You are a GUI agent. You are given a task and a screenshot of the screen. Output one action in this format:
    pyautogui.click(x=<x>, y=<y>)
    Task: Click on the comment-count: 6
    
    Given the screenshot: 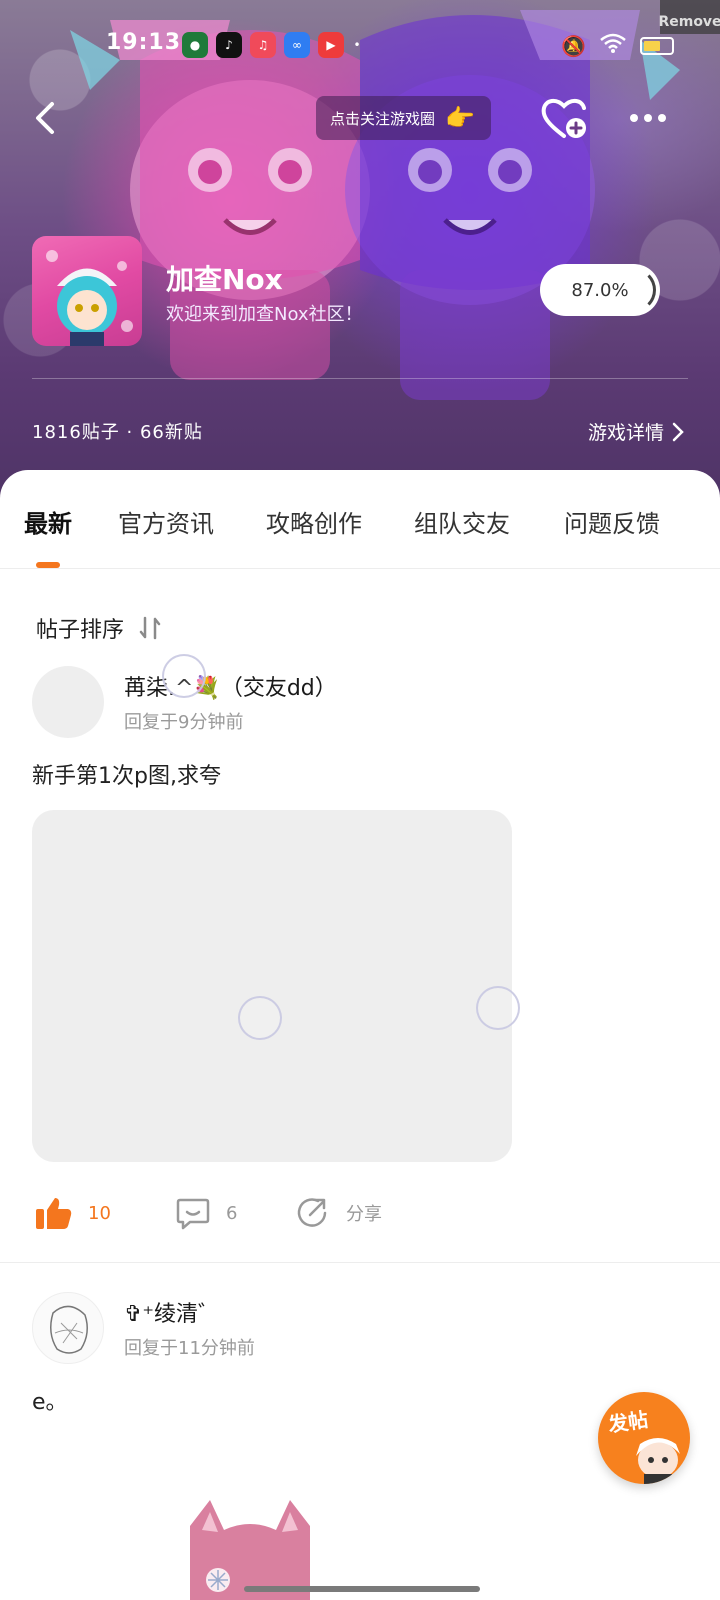 What is the action you would take?
    pyautogui.click(x=232, y=1213)
    